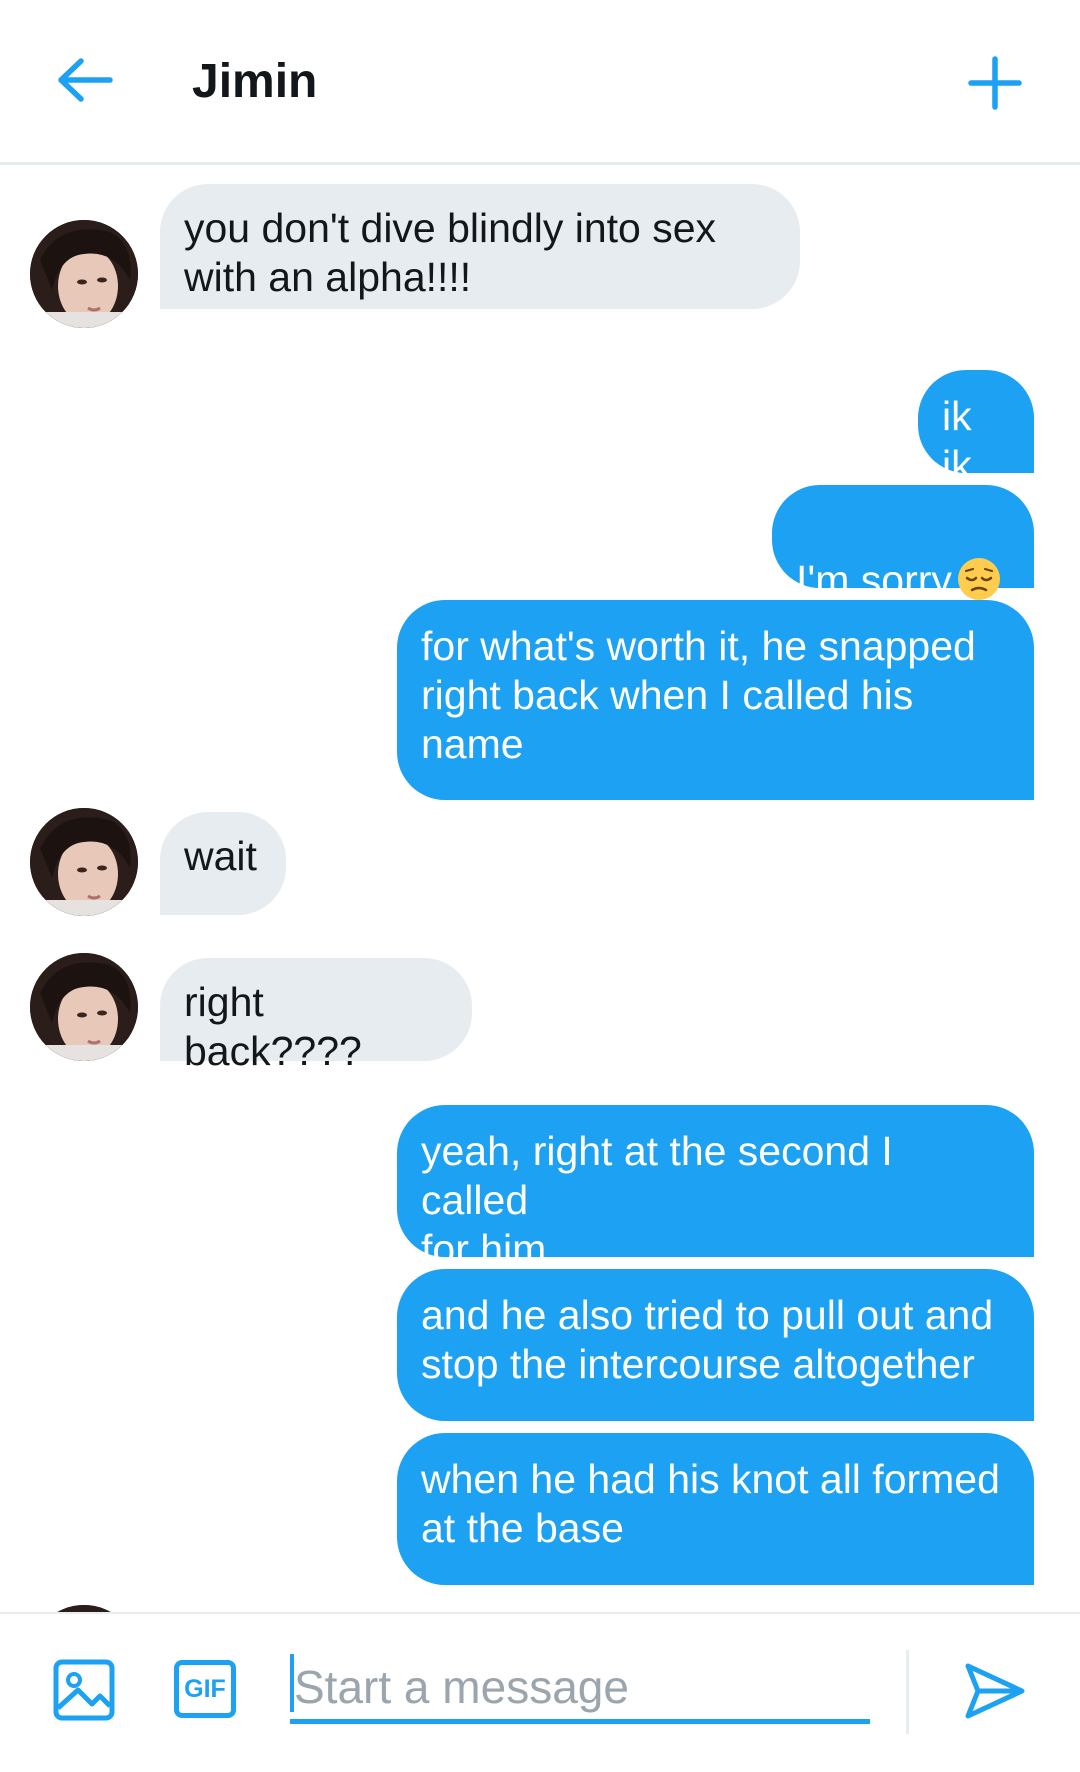 This screenshot has width=1080, height=1772. I want to click on message-composer: GIF, so click(540, 1692).